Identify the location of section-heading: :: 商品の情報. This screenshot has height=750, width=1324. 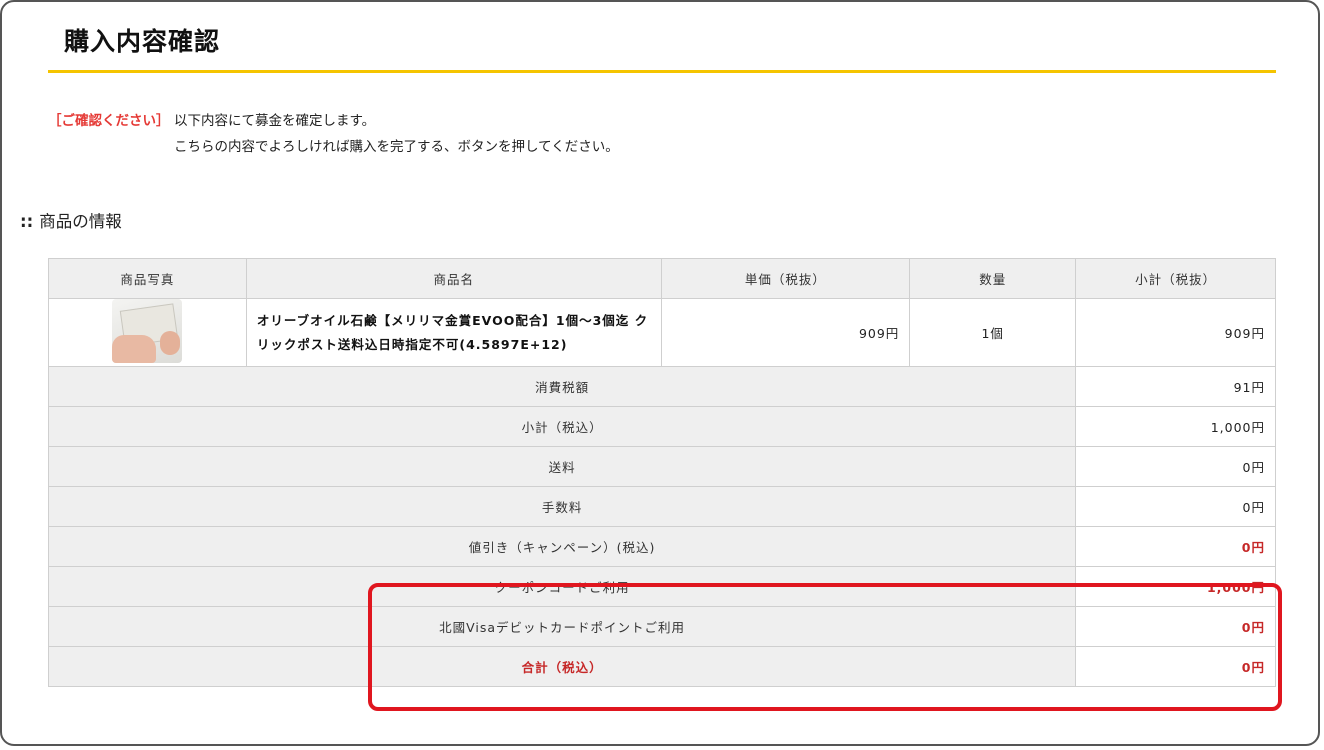
(71, 220).